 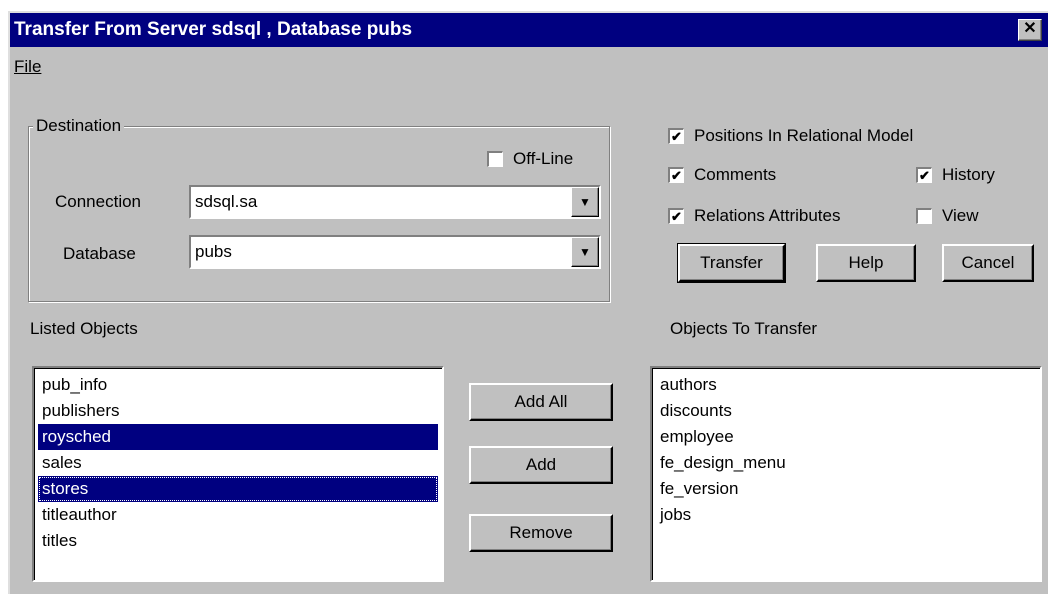 I want to click on offline-checkbox: Off-Line, so click(x=530, y=159).